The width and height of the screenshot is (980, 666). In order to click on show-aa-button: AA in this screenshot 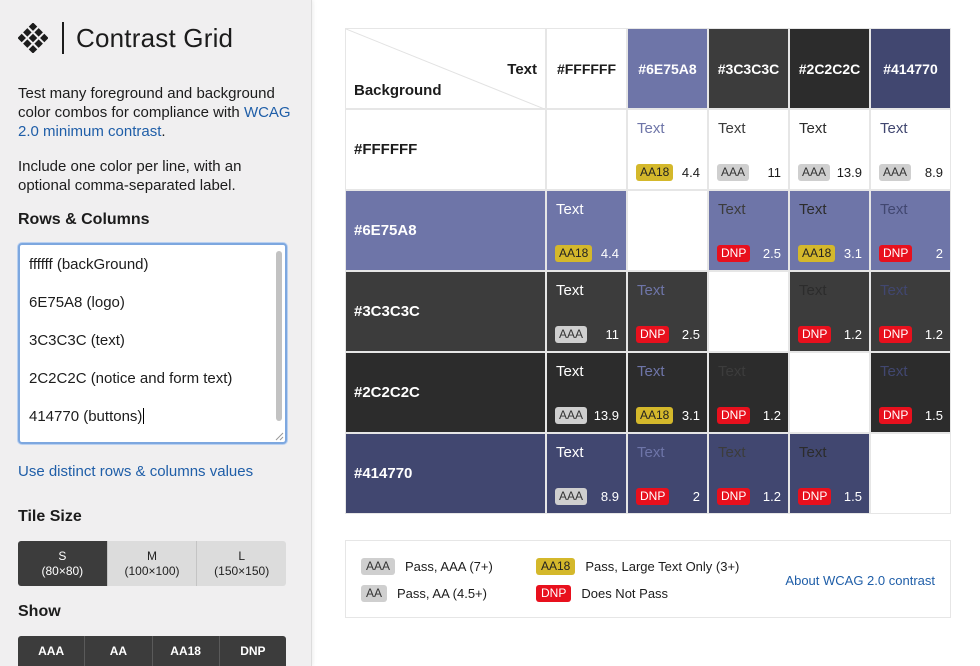, I will do `click(118, 651)`.